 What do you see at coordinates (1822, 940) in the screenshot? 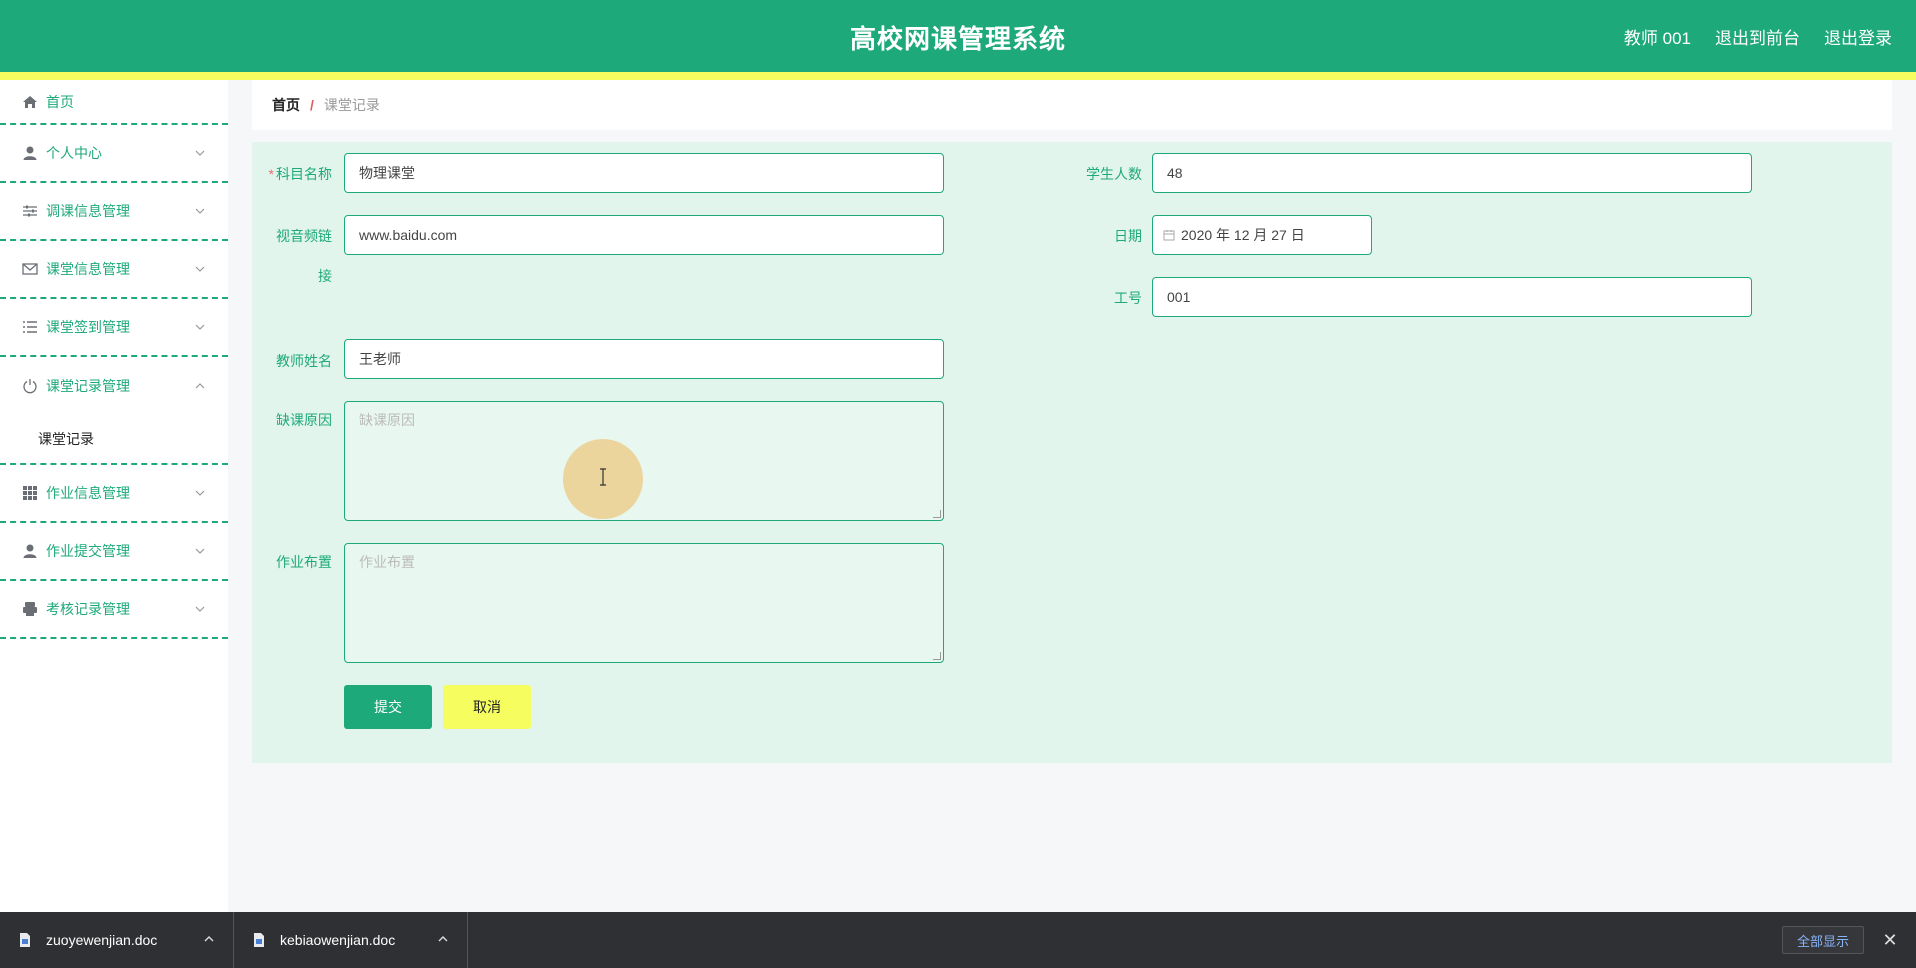
I see `show-all-downloads-button: 全部显示` at bounding box center [1822, 940].